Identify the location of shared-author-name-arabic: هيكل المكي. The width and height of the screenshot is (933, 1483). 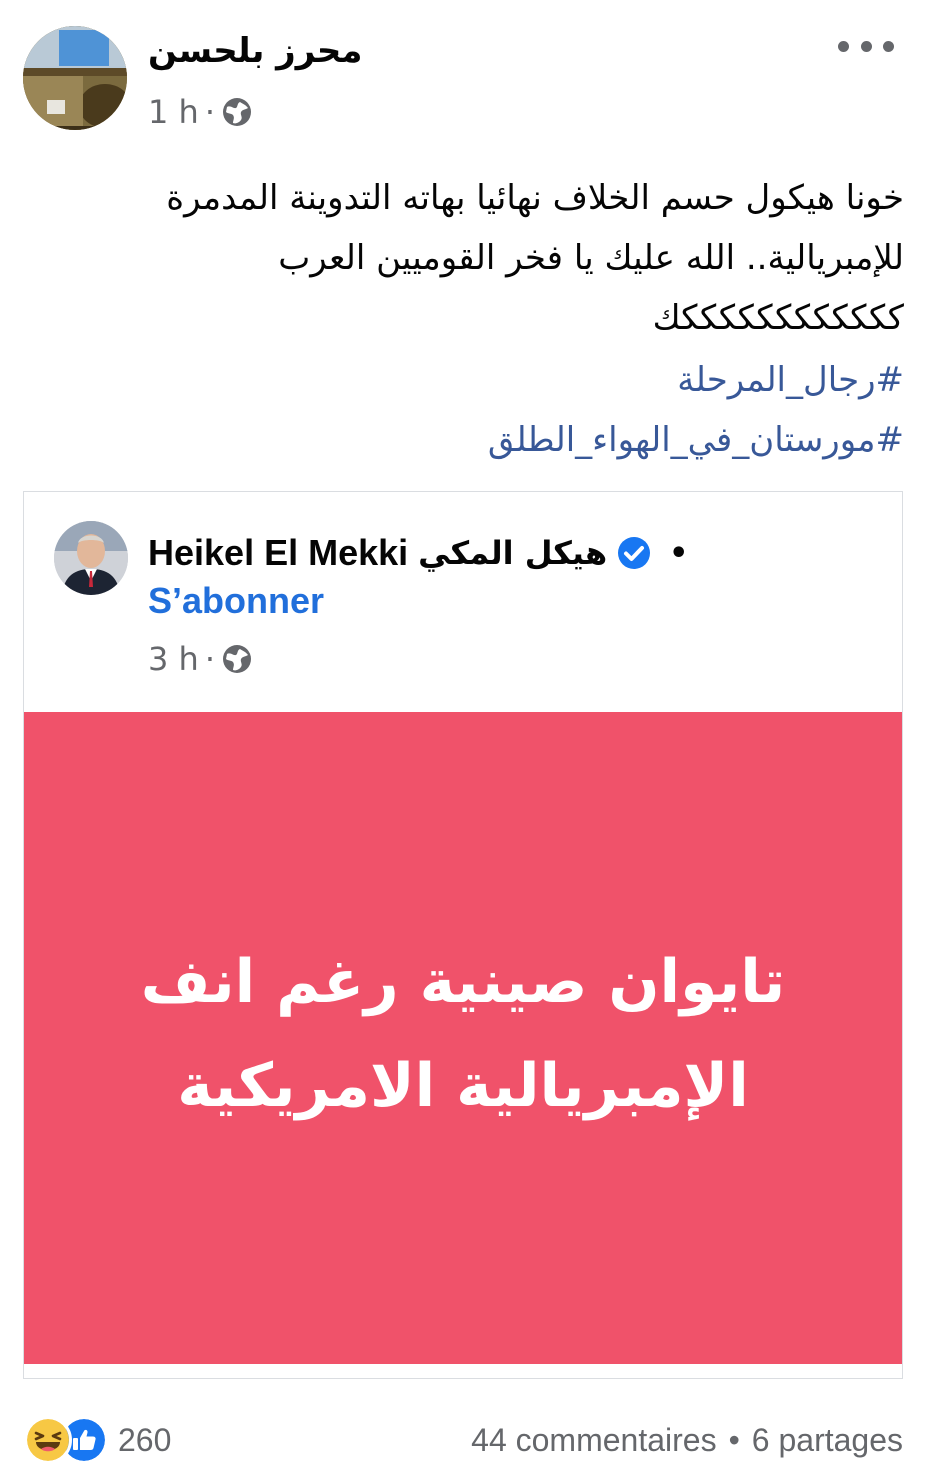
(512, 553).